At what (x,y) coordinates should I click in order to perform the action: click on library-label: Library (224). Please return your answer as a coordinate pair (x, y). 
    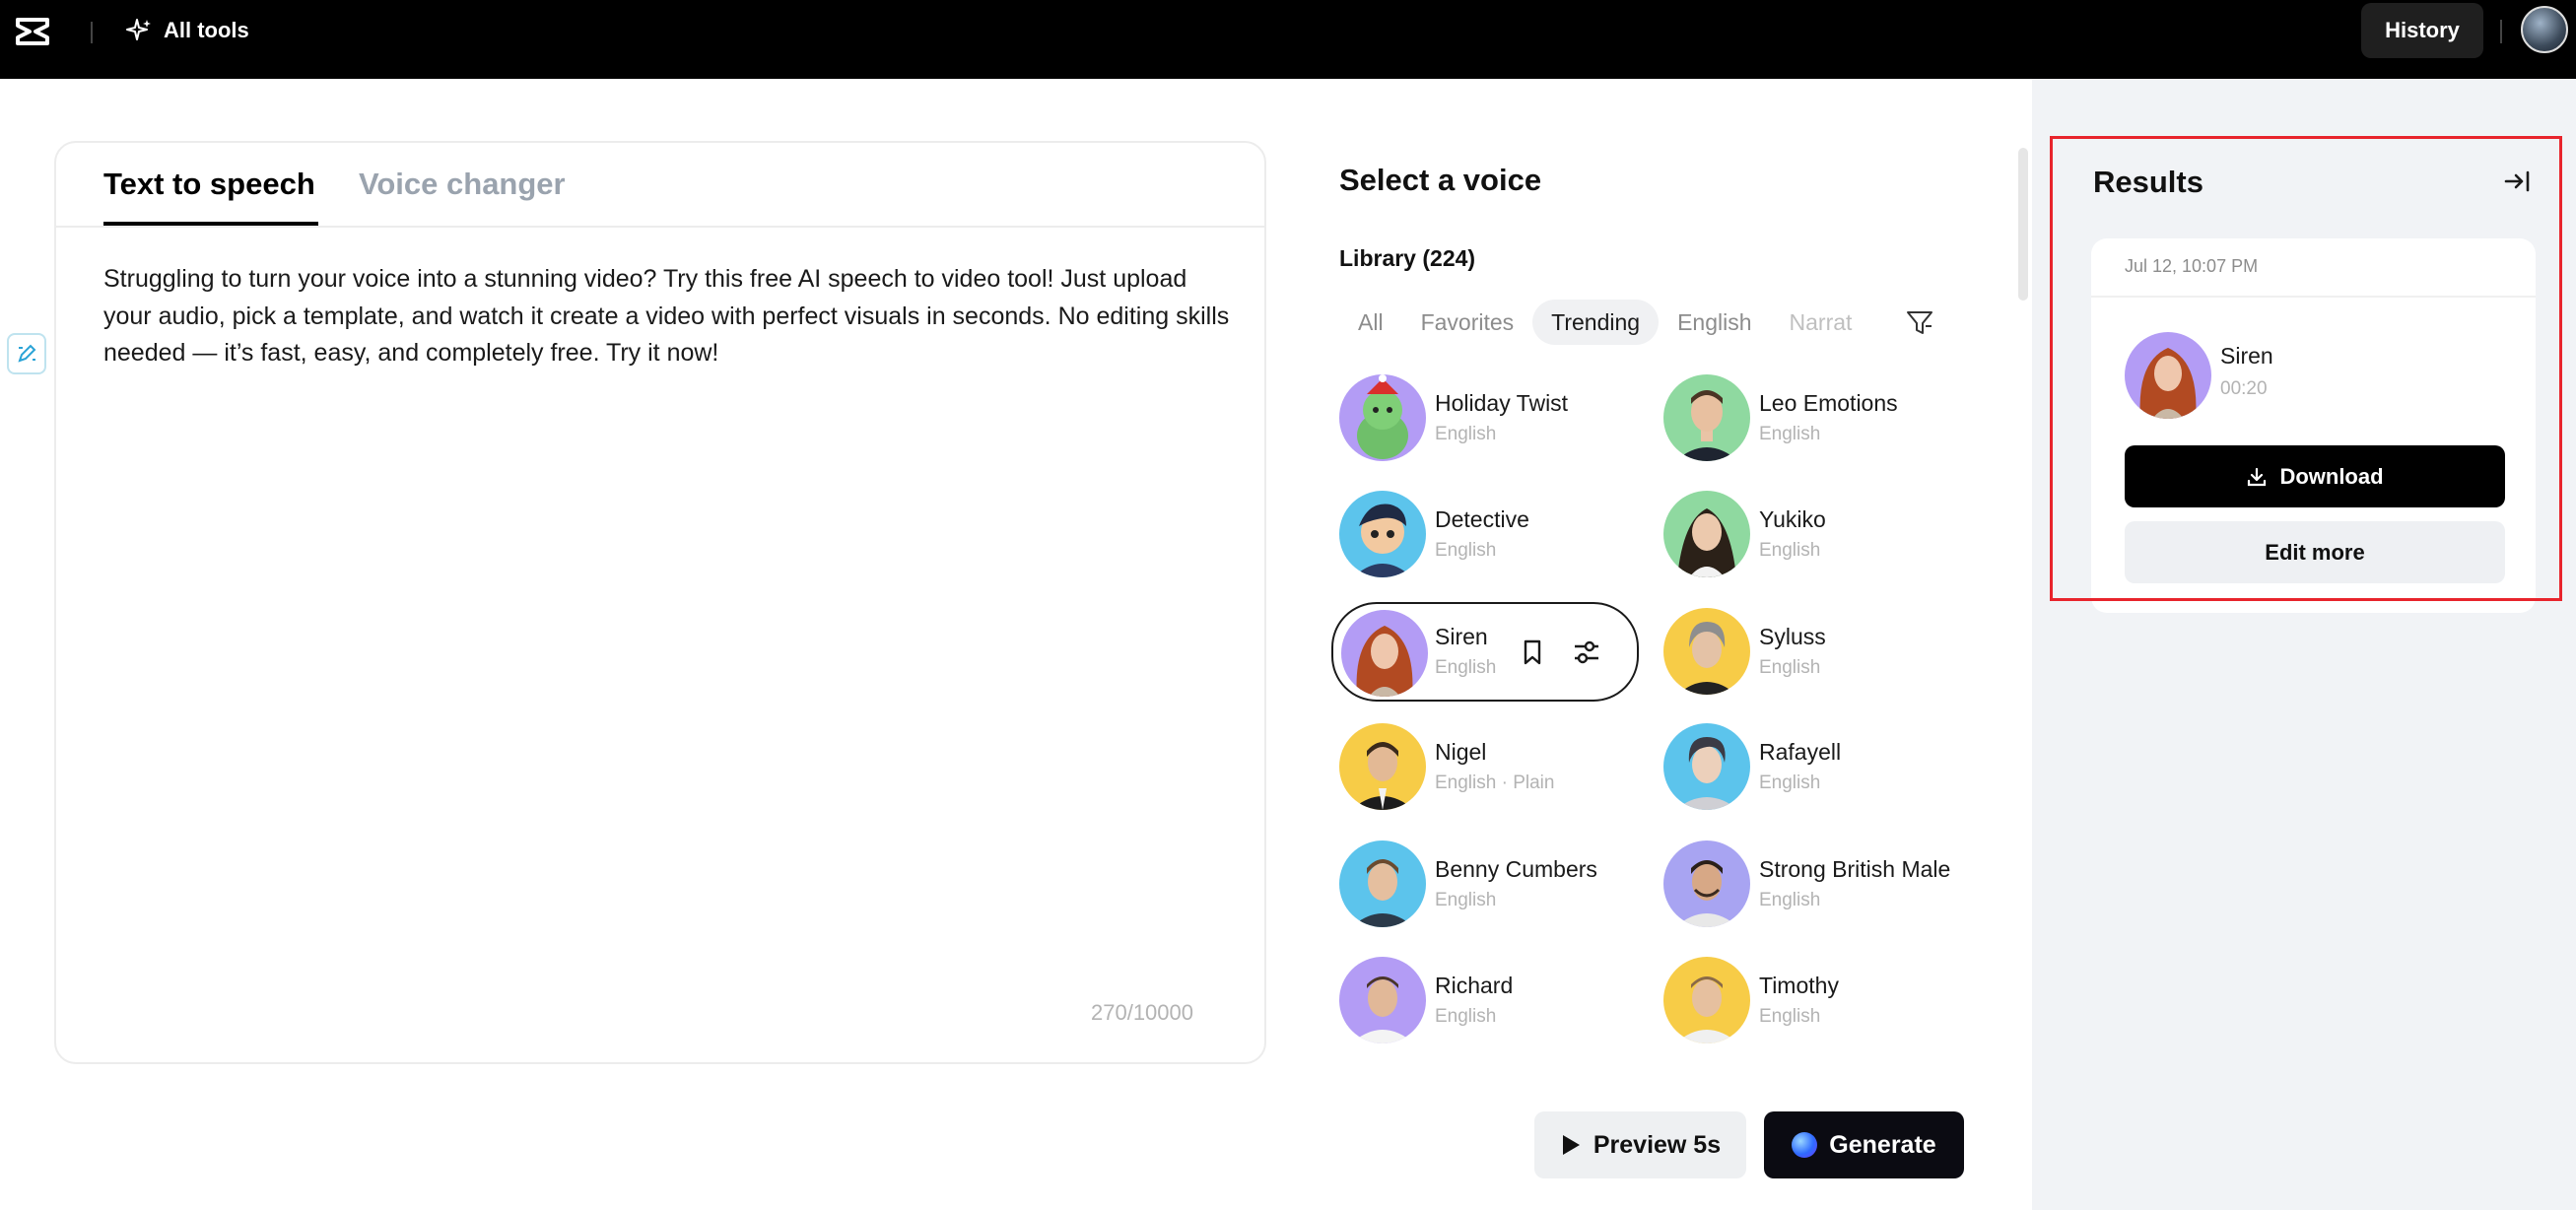
    Looking at the image, I should click on (1407, 258).